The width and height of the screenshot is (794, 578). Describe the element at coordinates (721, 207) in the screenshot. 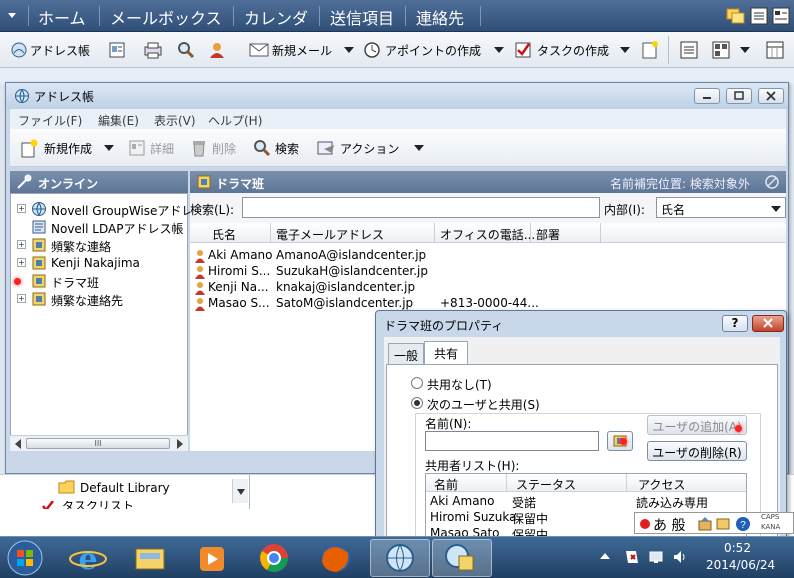

I see `within-select: 氏名` at that location.